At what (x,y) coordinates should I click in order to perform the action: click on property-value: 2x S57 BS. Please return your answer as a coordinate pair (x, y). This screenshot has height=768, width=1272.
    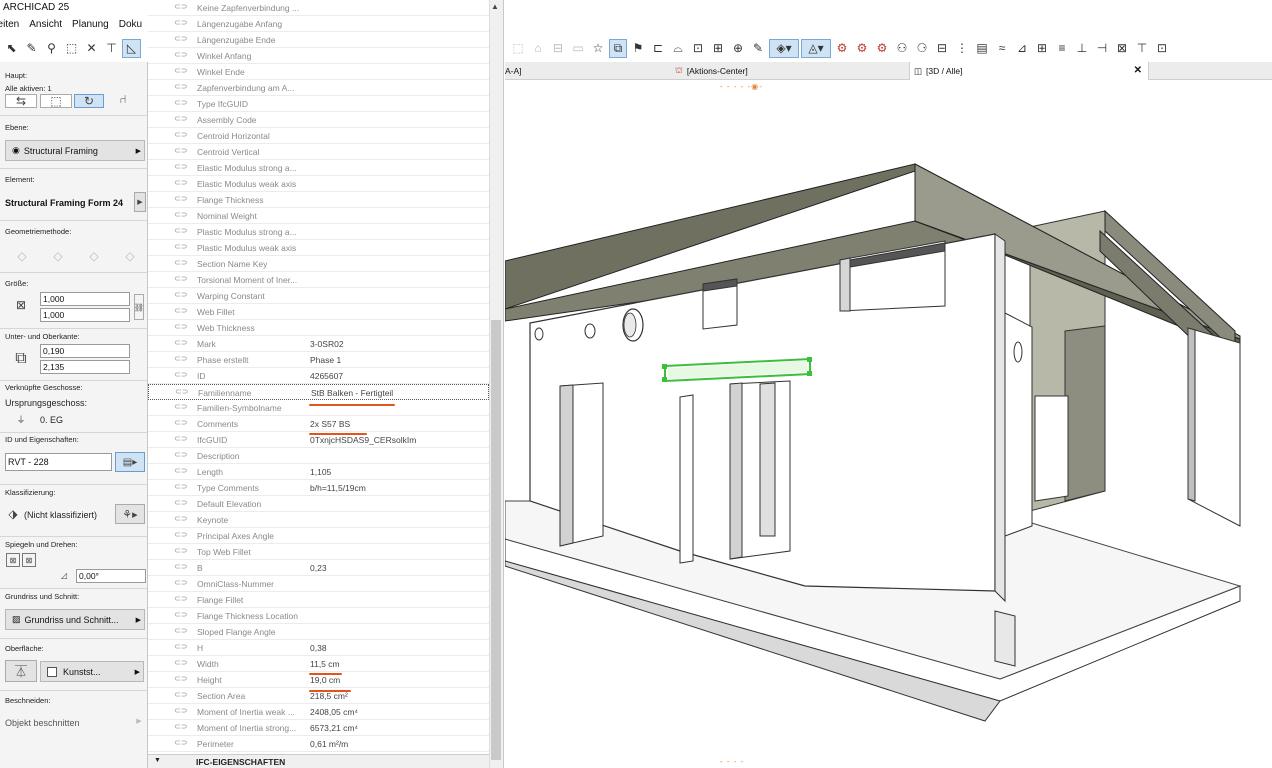
    Looking at the image, I should click on (330, 424).